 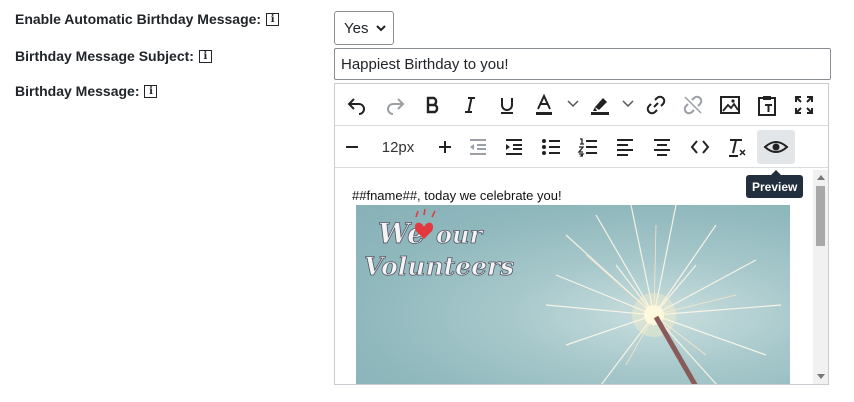 I want to click on scroll-down-arrow-icon, so click(x=820, y=377).